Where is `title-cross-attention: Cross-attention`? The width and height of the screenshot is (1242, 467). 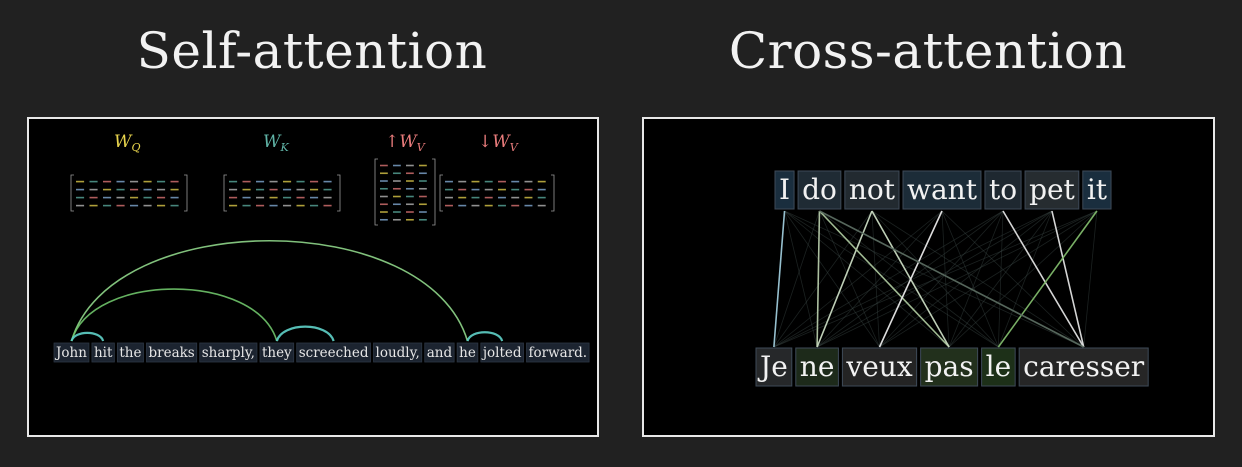
title-cross-attention: Cross-attention is located at coordinates (928, 51).